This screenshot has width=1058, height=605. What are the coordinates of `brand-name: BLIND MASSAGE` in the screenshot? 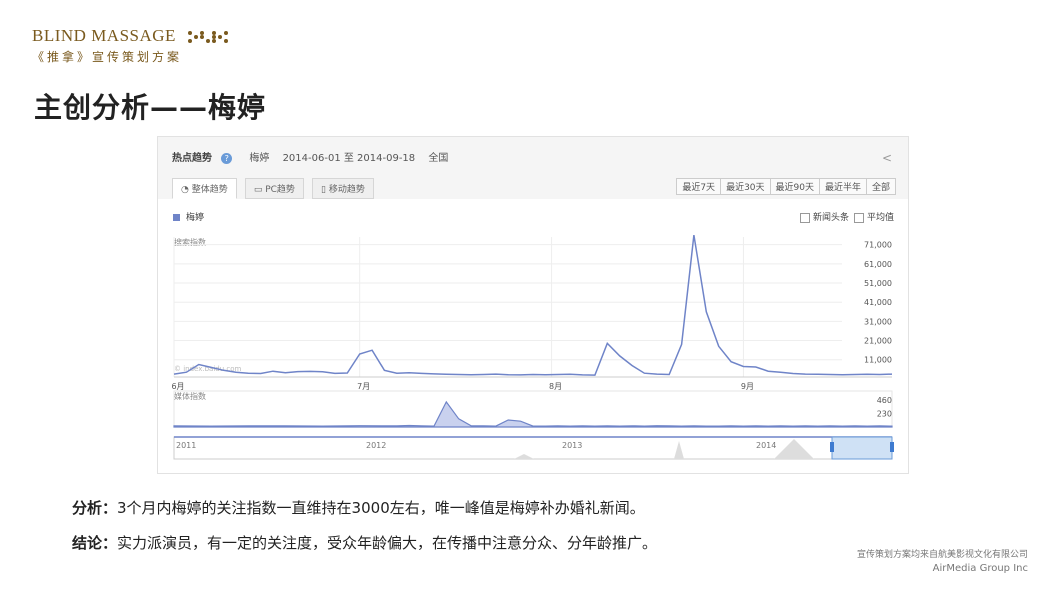 It's located at (104, 35).